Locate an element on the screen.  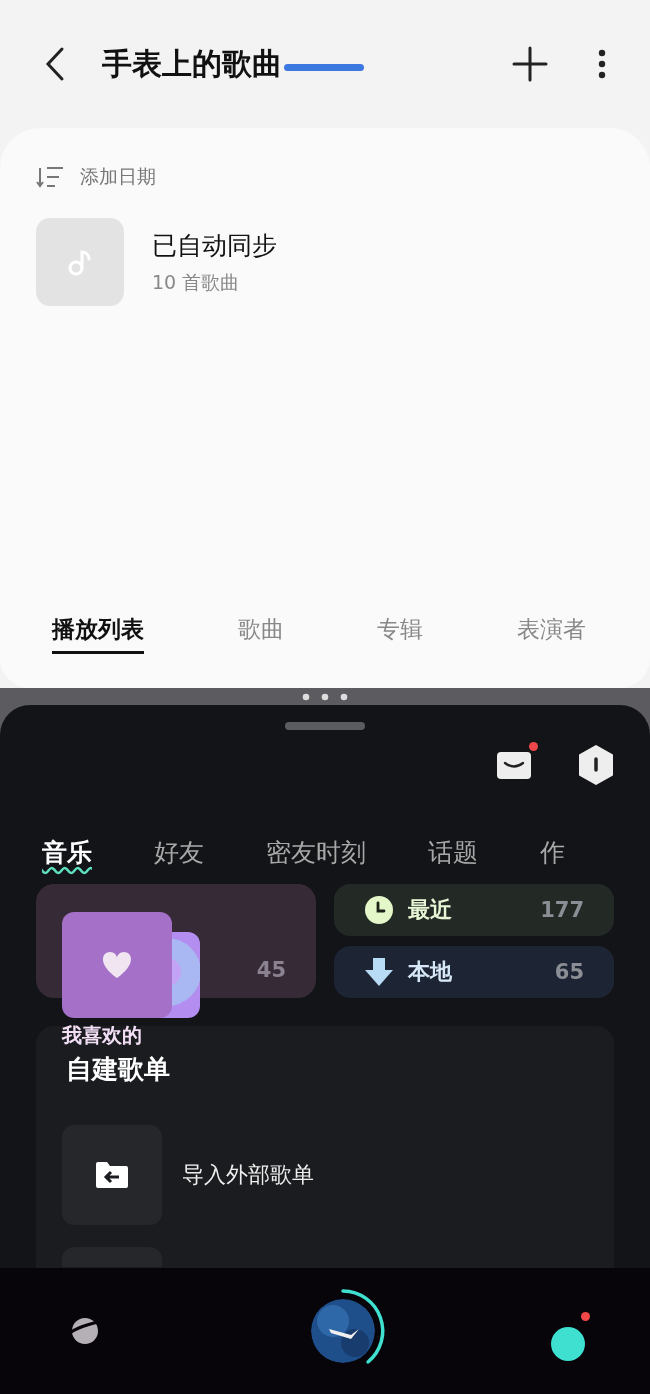
shortcut-label: 最近 is located at coordinates (430, 910).